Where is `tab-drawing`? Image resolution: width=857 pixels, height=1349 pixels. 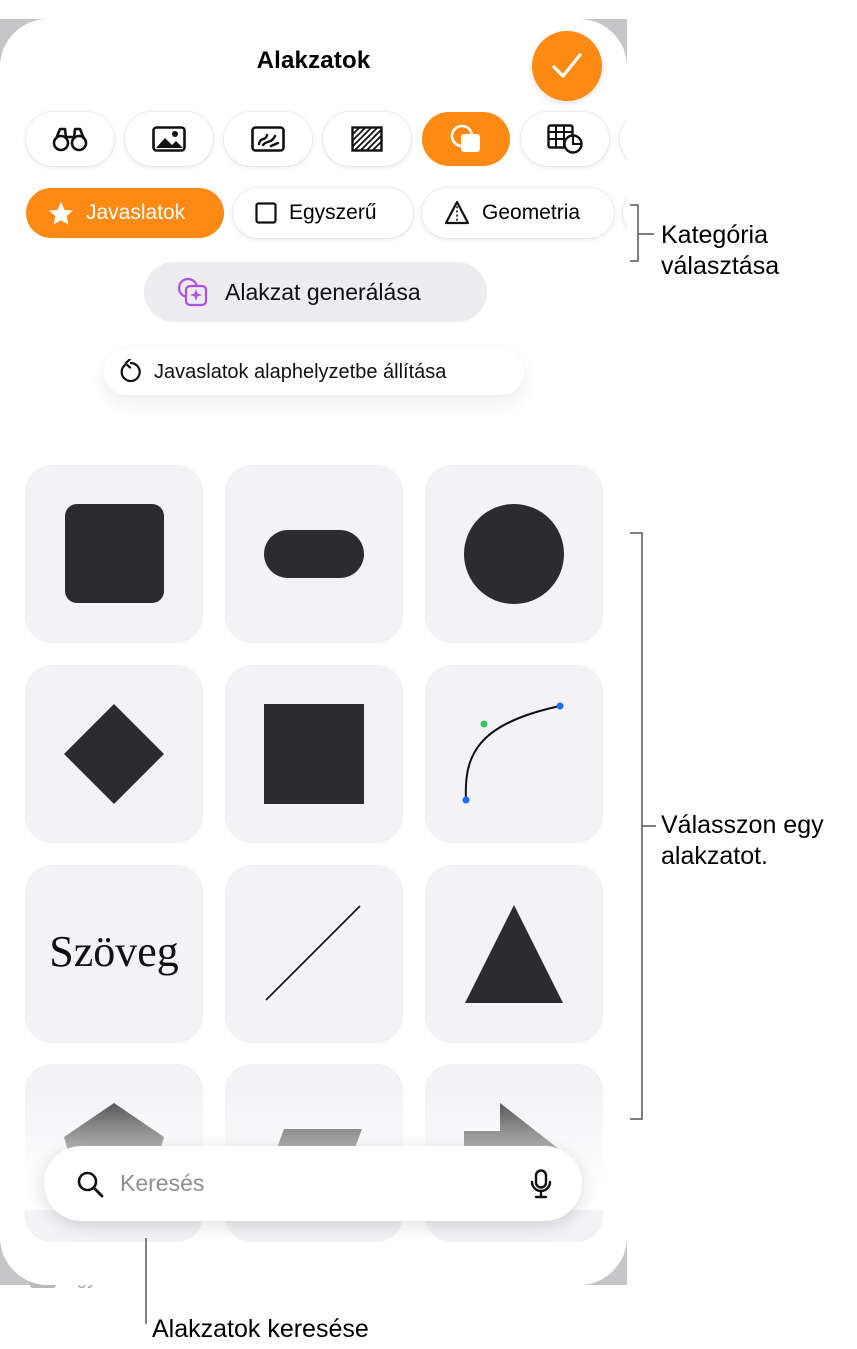 tab-drawing is located at coordinates (268, 139).